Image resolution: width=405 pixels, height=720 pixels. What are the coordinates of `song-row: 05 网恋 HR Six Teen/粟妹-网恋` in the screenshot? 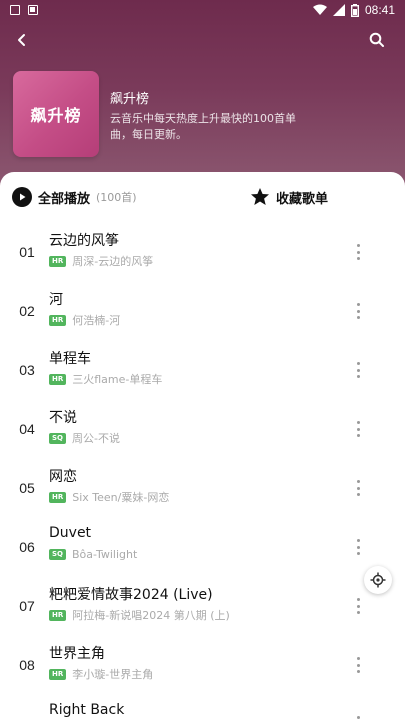 It's located at (202, 489).